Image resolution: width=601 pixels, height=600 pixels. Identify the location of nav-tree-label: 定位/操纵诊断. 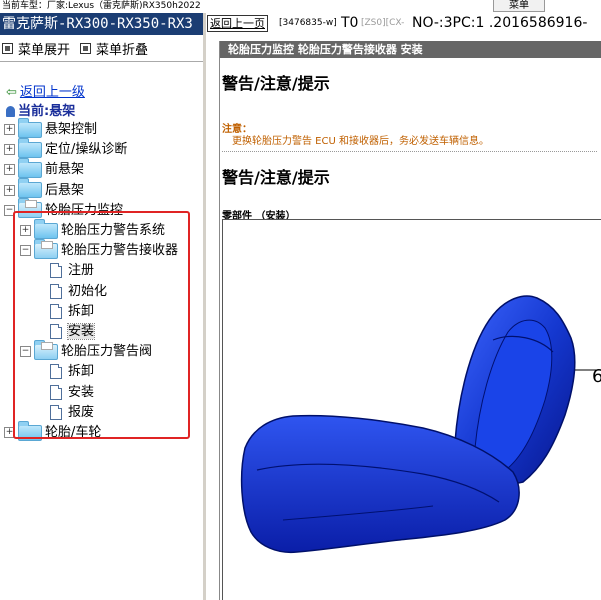
(86, 150).